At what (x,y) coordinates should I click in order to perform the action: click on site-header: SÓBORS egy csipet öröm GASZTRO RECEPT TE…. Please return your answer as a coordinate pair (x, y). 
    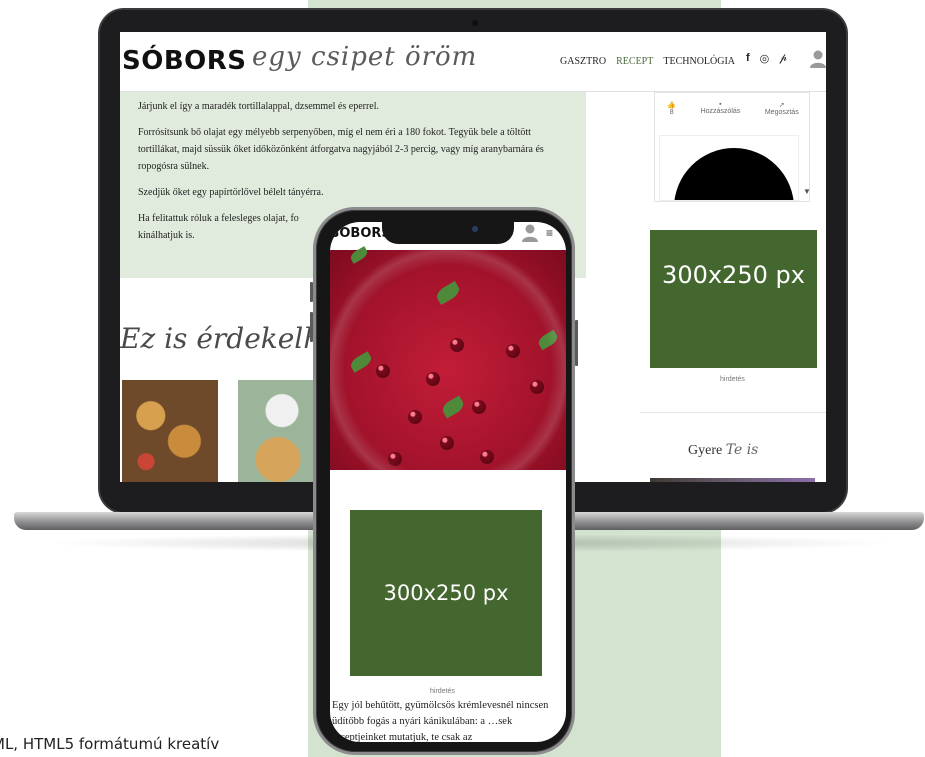
    Looking at the image, I should click on (473, 62).